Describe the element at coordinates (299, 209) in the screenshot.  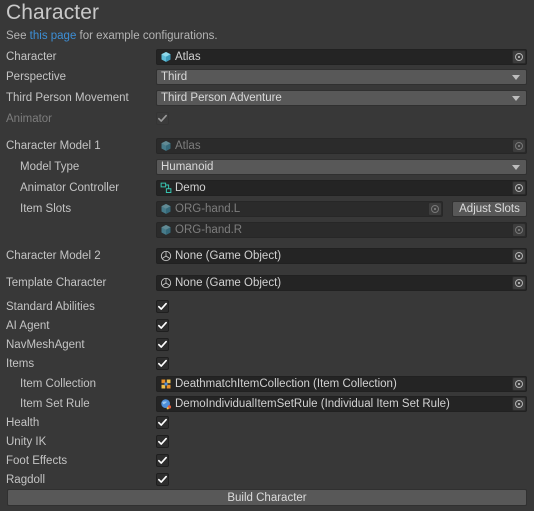
I see `item-slot-1-object-field: ORG-hand.L` at that location.